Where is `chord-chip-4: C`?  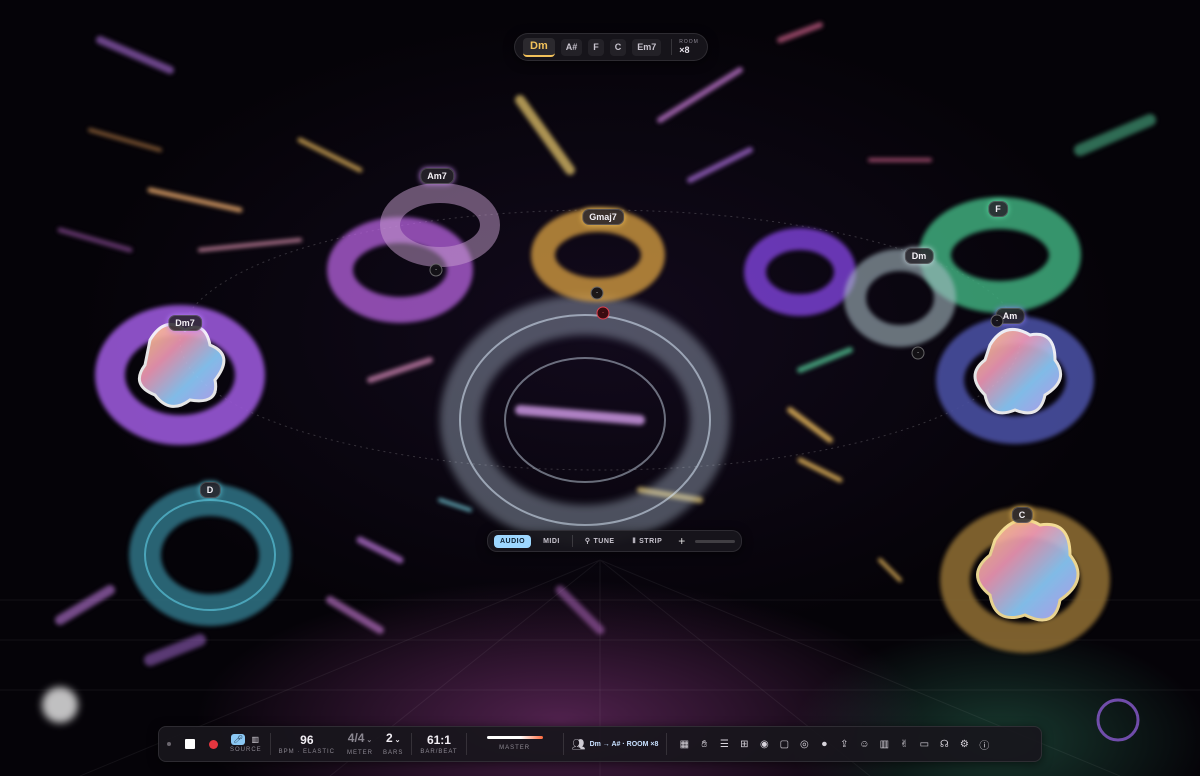
chord-chip-4: C is located at coordinates (618, 47).